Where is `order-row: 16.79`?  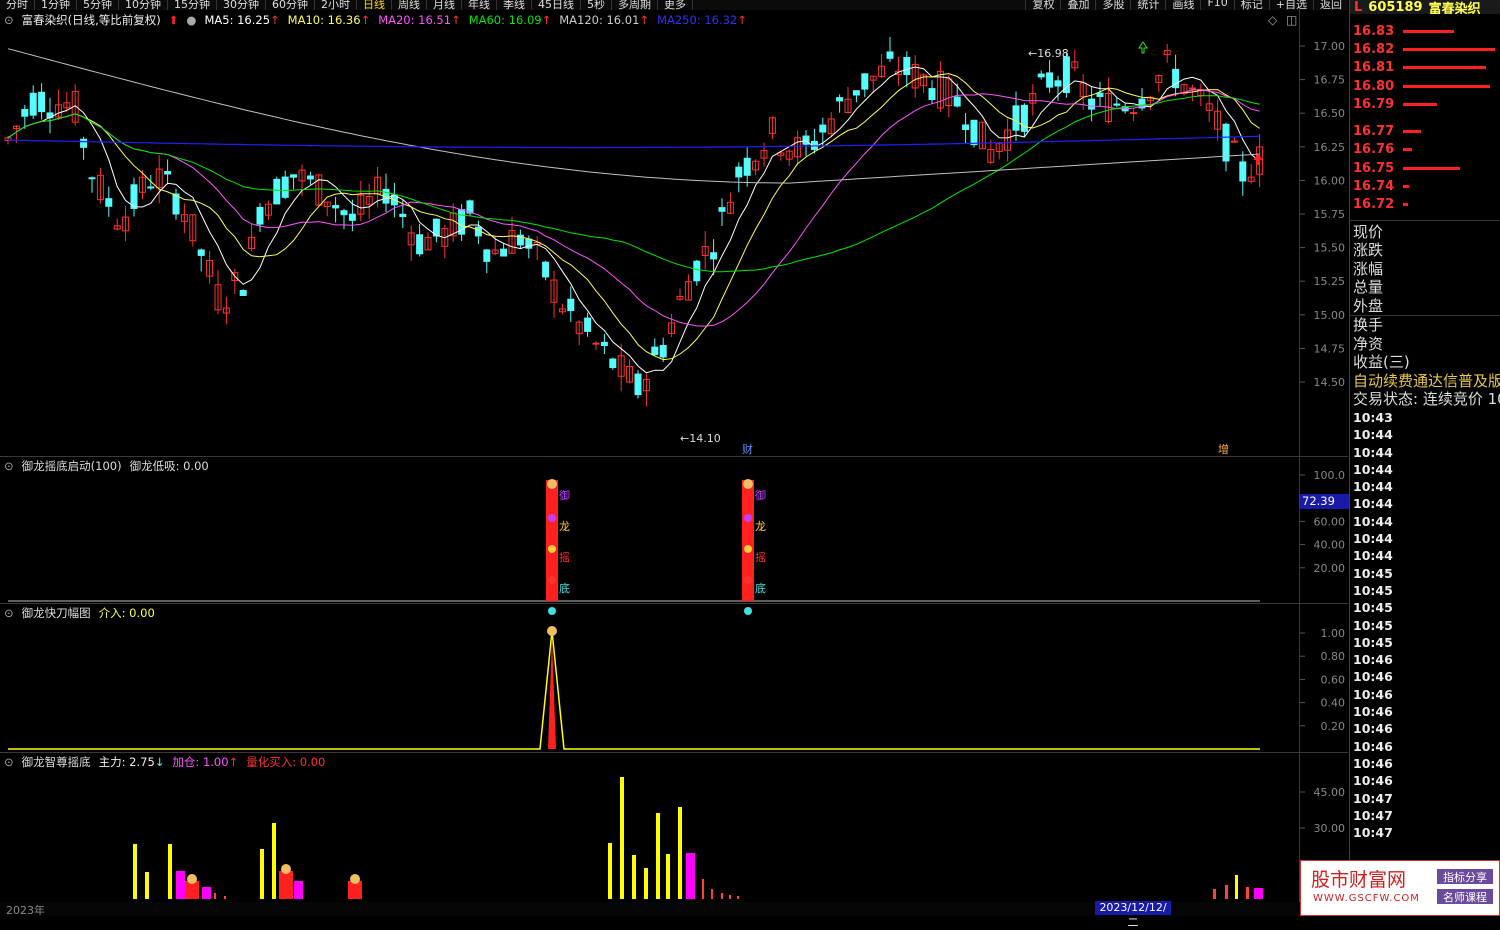 order-row: 16.79 is located at coordinates (1425, 104).